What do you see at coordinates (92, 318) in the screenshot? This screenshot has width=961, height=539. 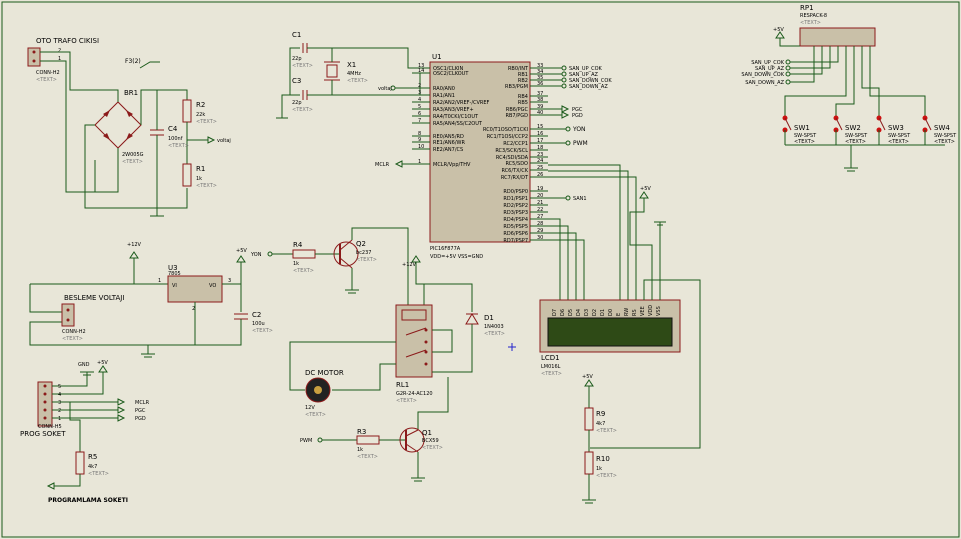 I see `besleme-connector: BESLEME VOLTAJI CONN-H2 <TEXT>` at bounding box center [92, 318].